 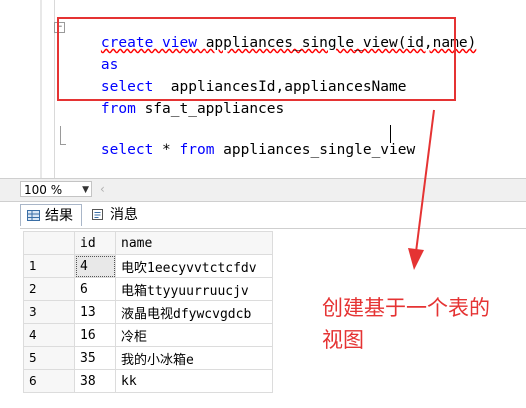 I want to click on table-row: 1 4 电吹1eecyvvtctcfdv, so click(x=148, y=266).